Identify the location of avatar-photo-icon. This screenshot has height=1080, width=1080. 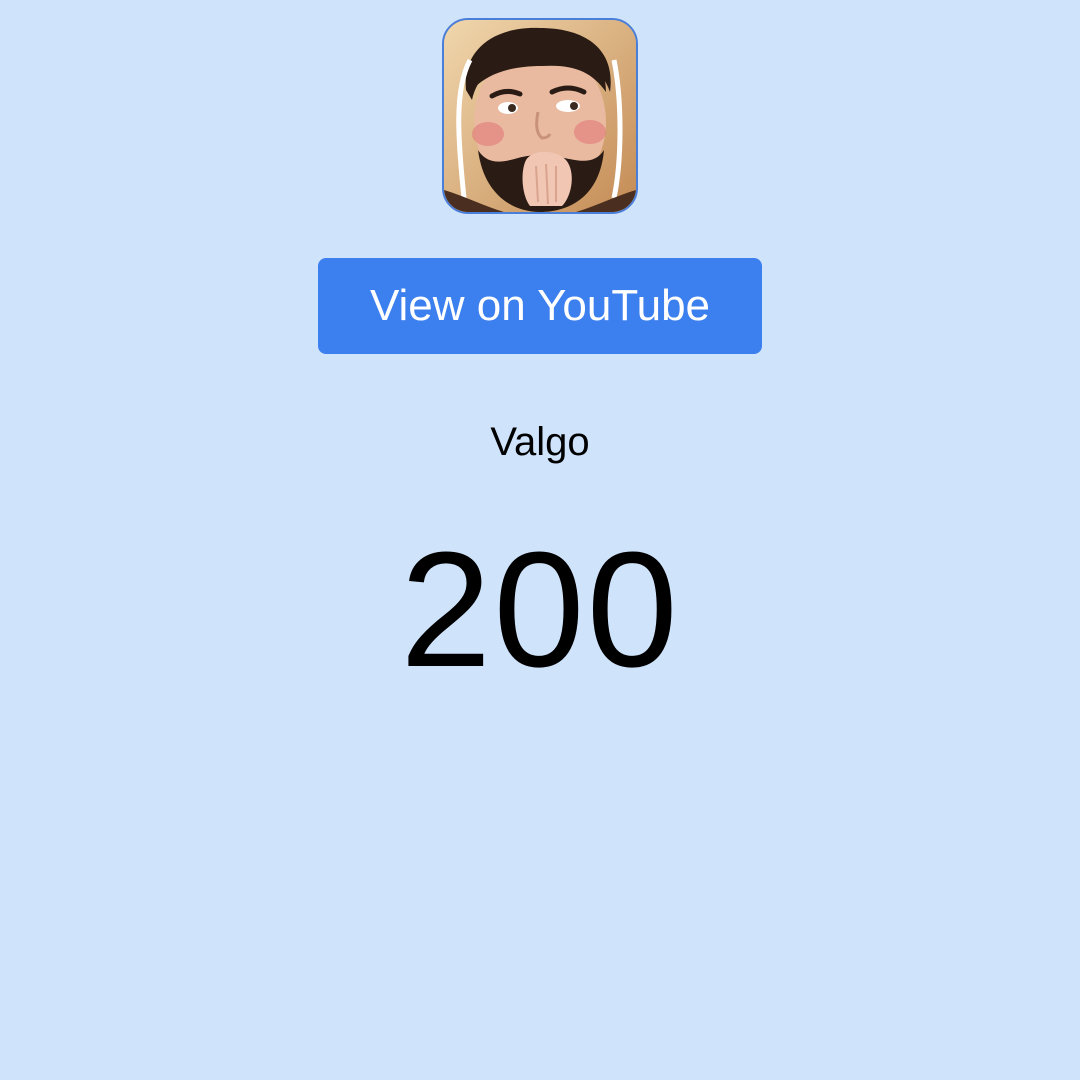
(540, 116).